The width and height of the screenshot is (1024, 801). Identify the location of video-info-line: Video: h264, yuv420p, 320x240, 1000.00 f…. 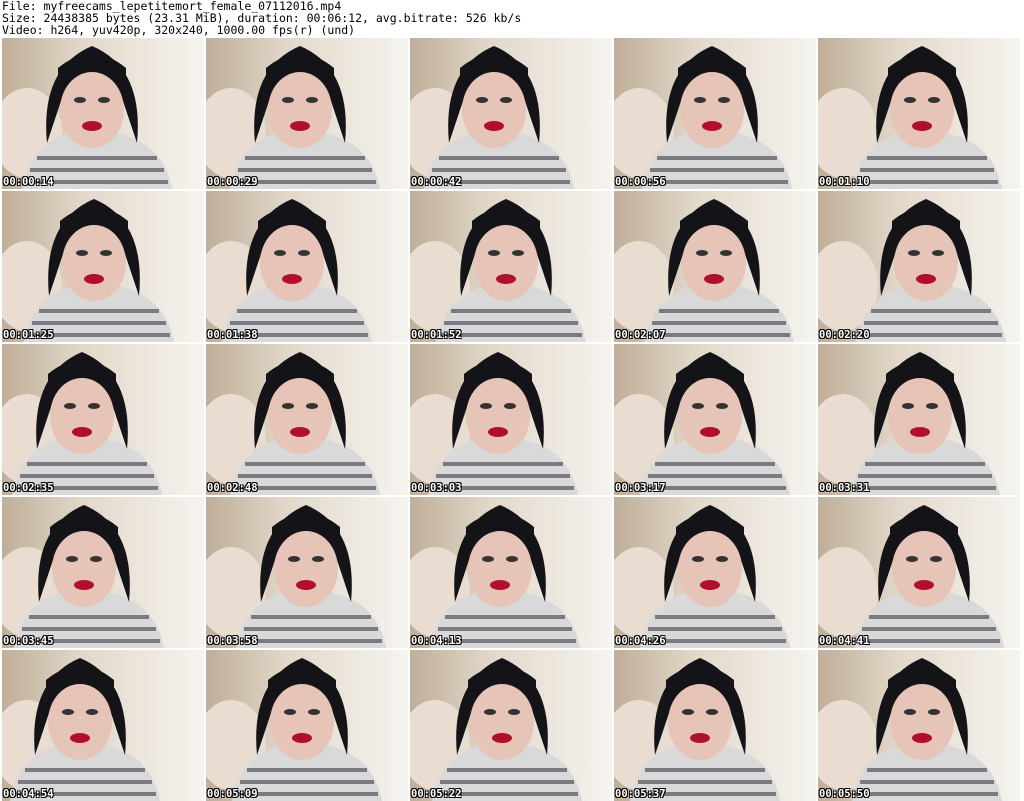
(179, 30).